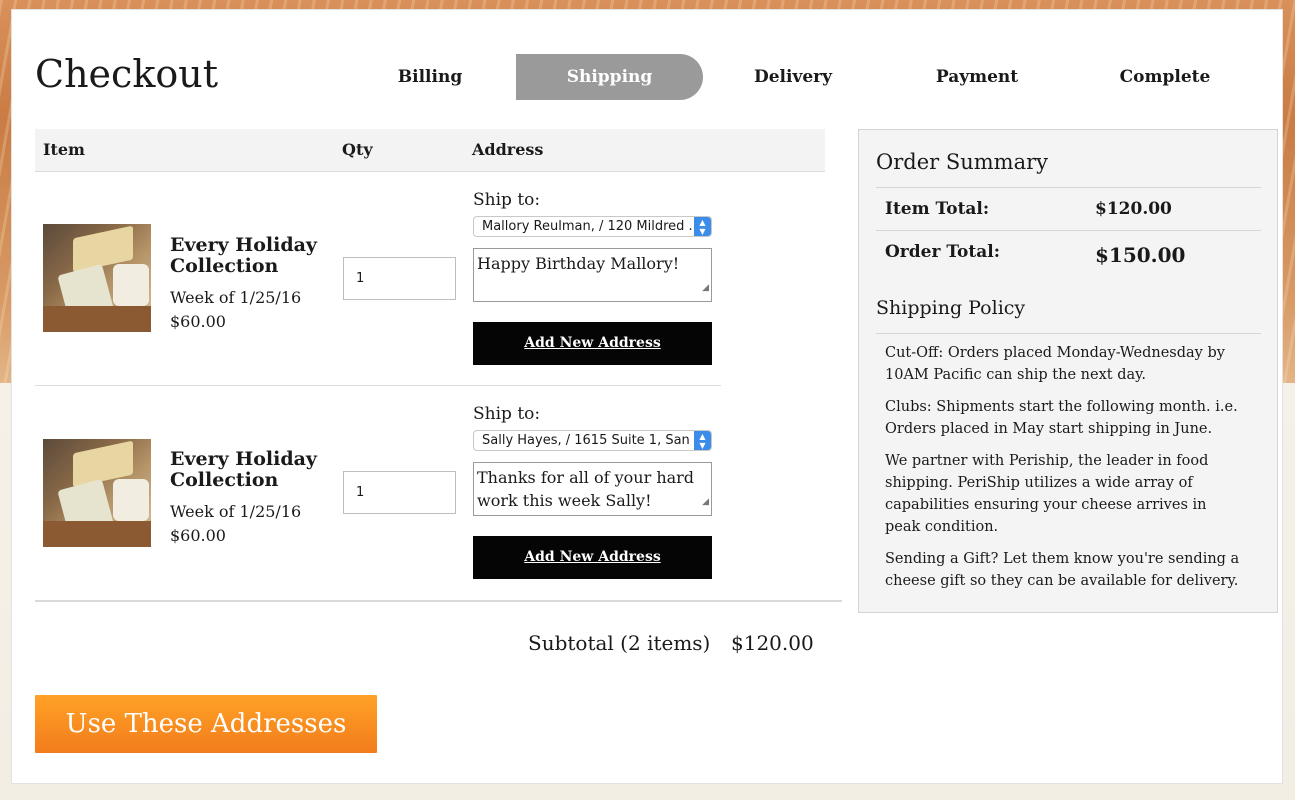  Describe the element at coordinates (430, 150) in the screenshot. I see `cart-header: Item Qty Address` at that location.